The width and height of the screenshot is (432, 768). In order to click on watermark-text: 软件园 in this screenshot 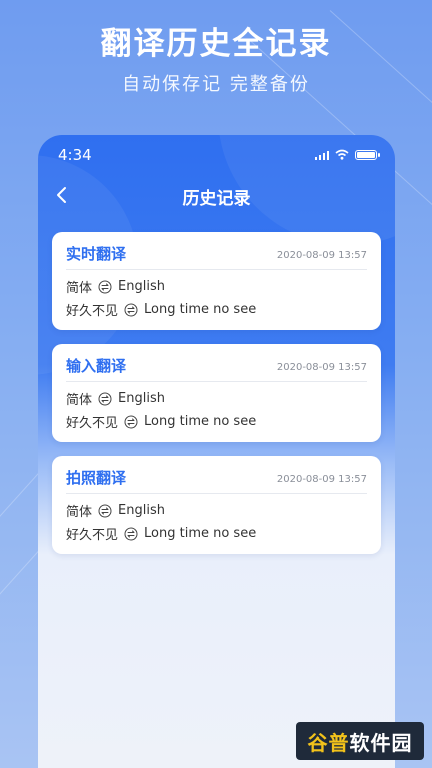, I will do `click(381, 742)`.